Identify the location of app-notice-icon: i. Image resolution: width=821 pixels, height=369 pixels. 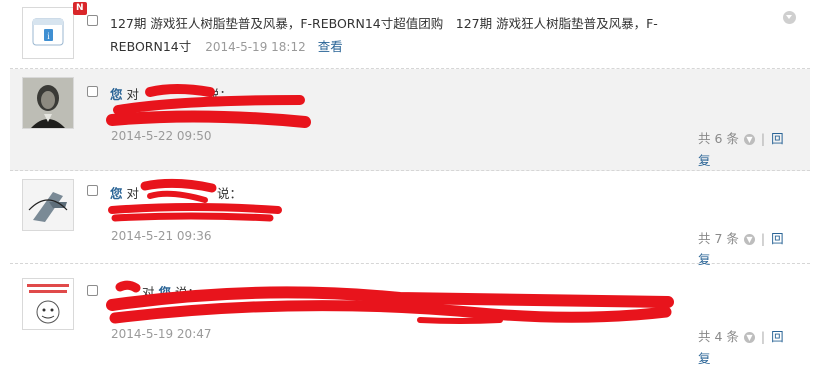
(48, 32).